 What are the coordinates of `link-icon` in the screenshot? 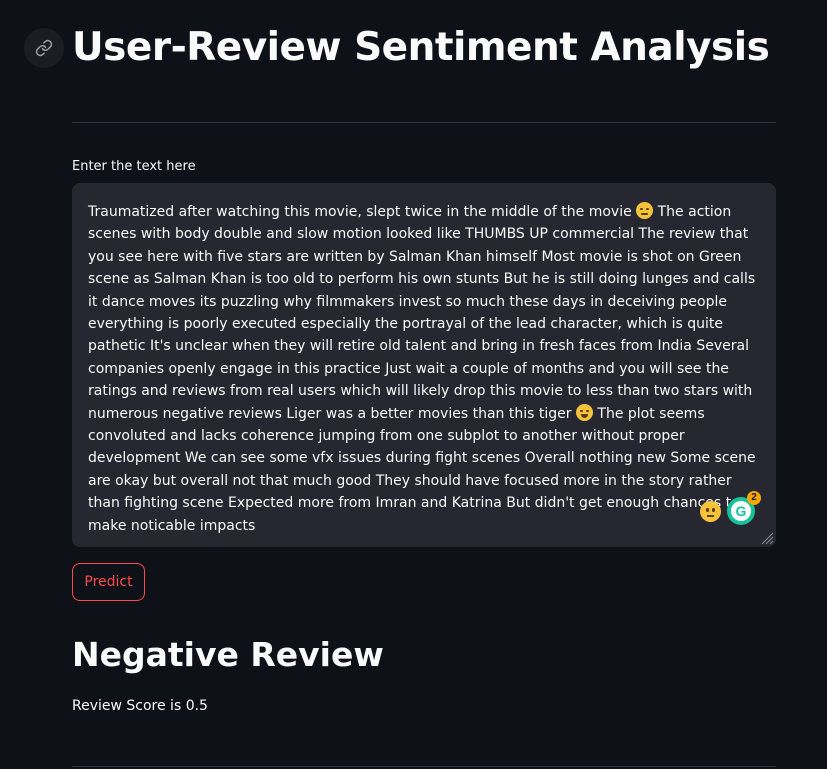 It's located at (44, 48).